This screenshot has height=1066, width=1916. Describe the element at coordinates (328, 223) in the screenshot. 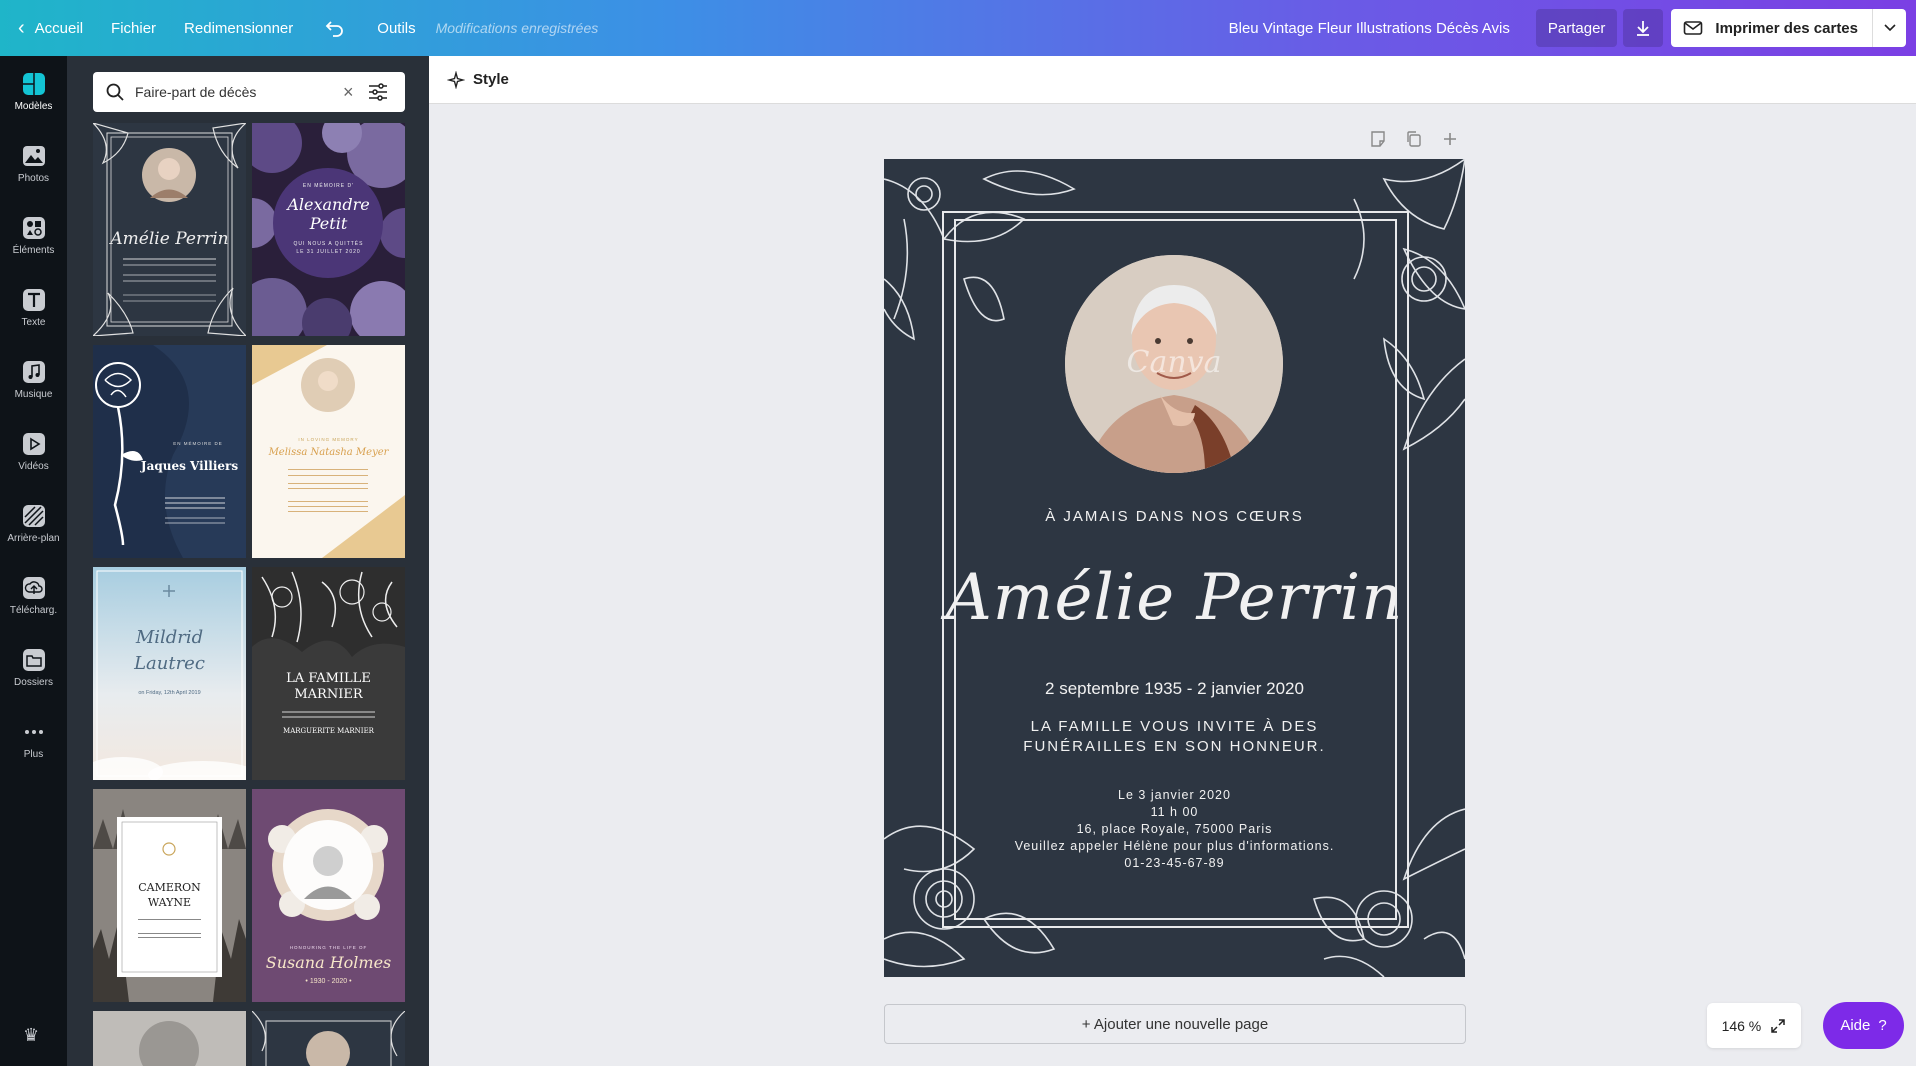

I see `template-title-2: Petit` at that location.